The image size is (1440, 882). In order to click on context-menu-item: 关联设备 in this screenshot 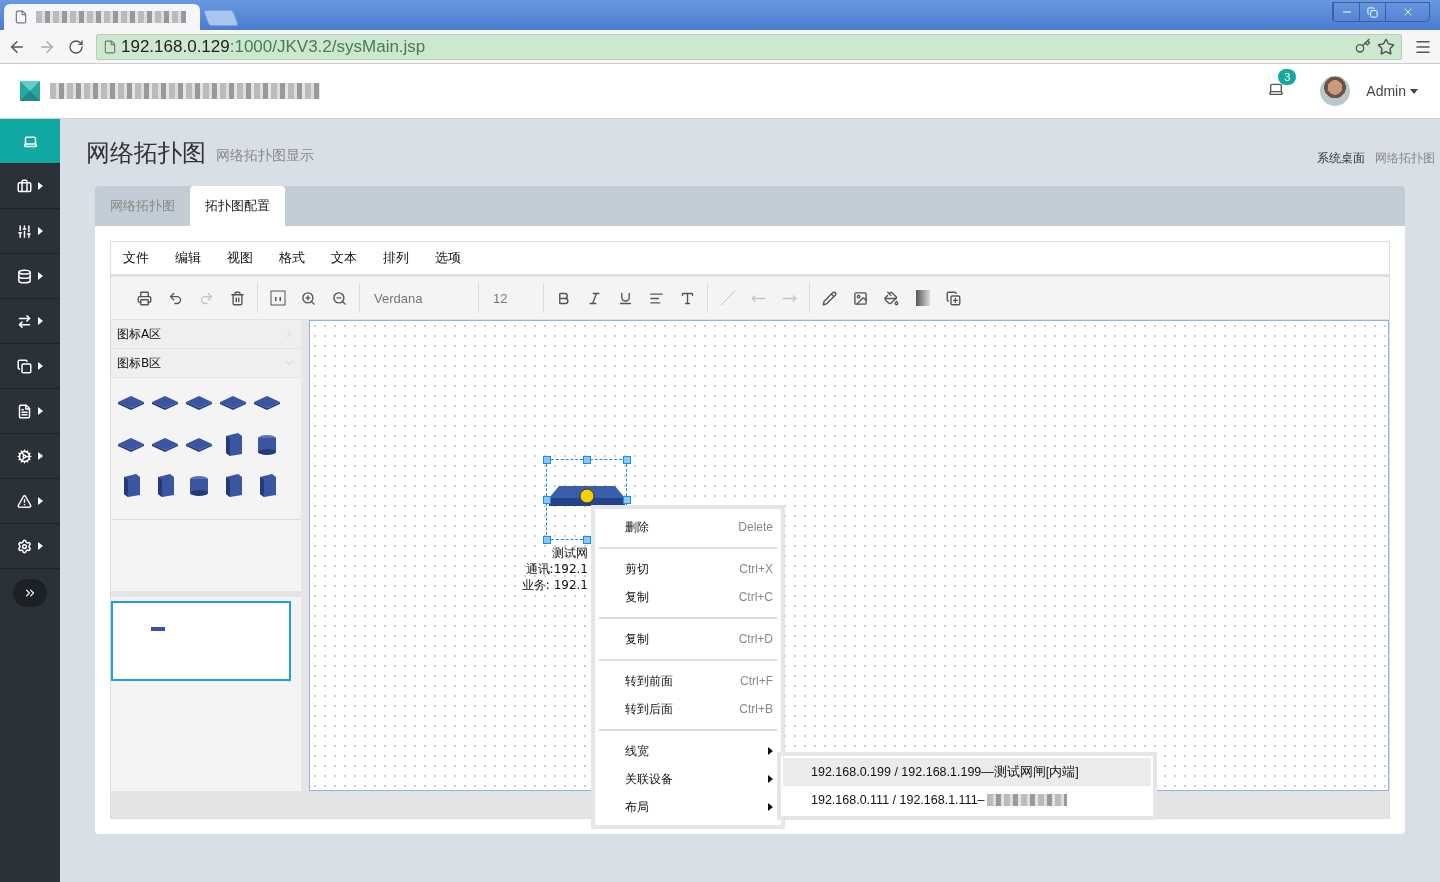, I will do `click(688, 779)`.